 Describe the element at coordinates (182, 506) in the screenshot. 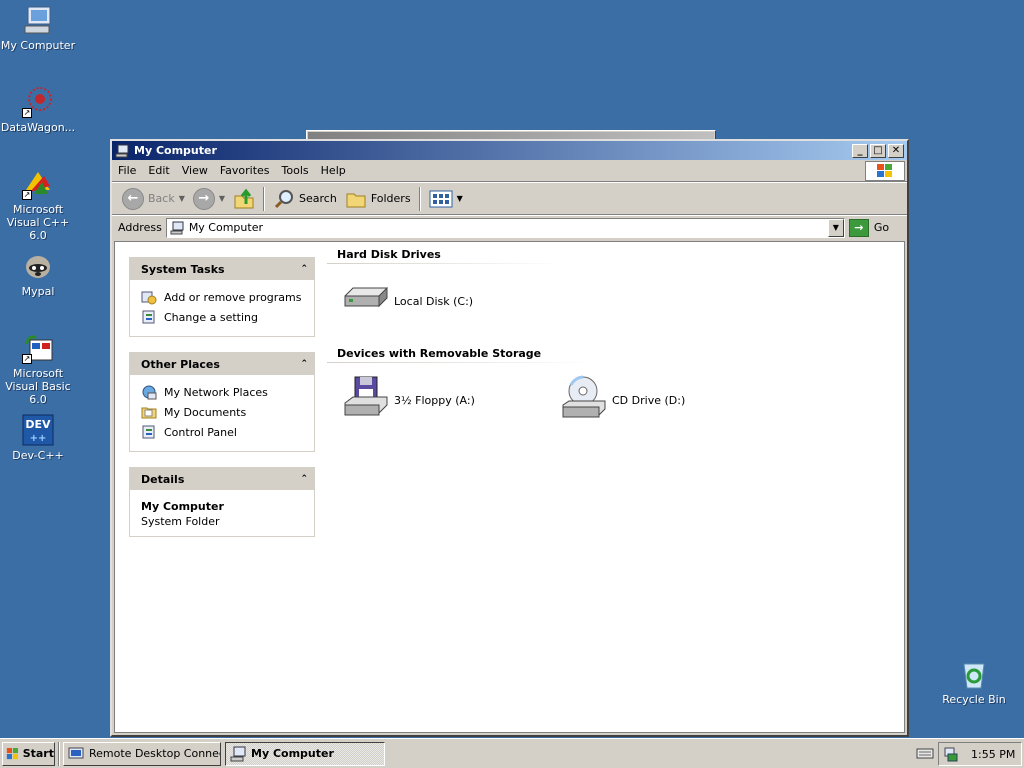

I see `details-name: My Computer` at that location.